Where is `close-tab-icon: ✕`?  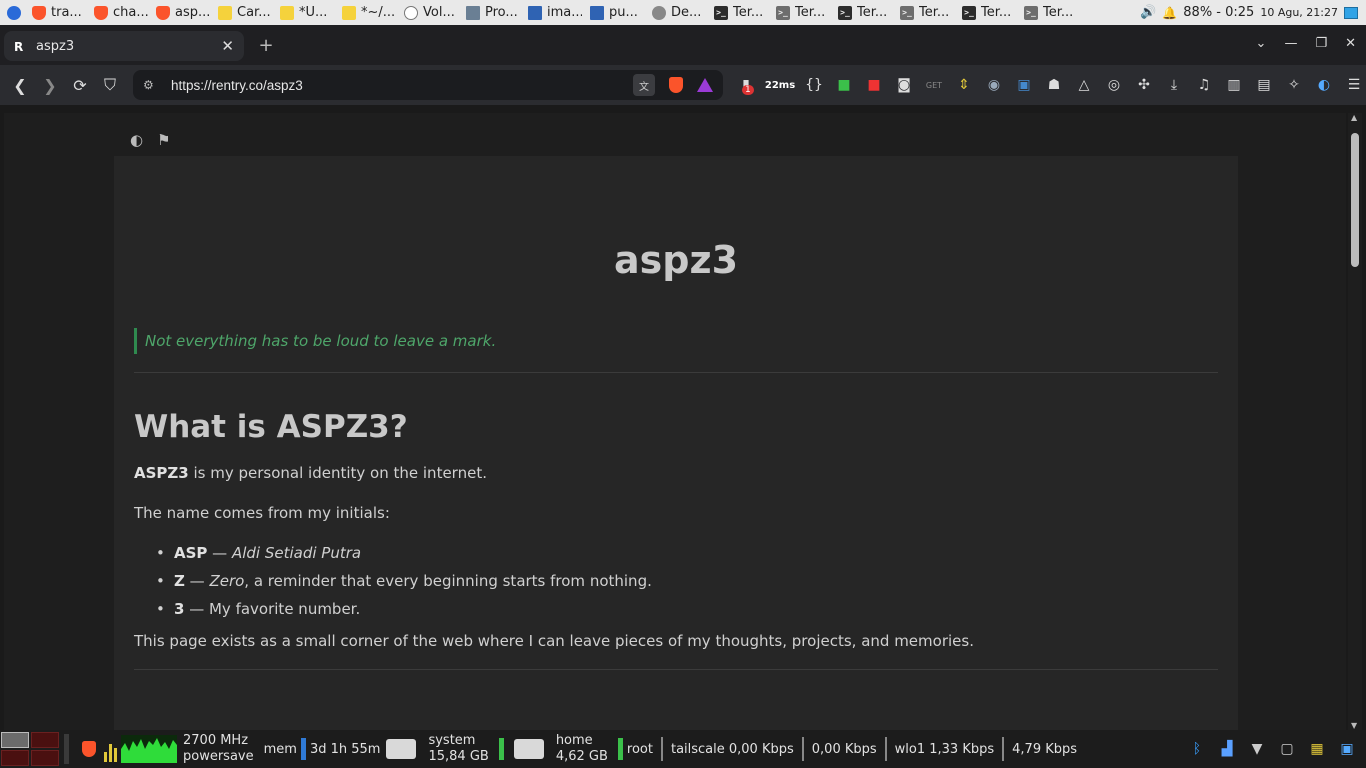
close-tab-icon: ✕ is located at coordinates (227, 46).